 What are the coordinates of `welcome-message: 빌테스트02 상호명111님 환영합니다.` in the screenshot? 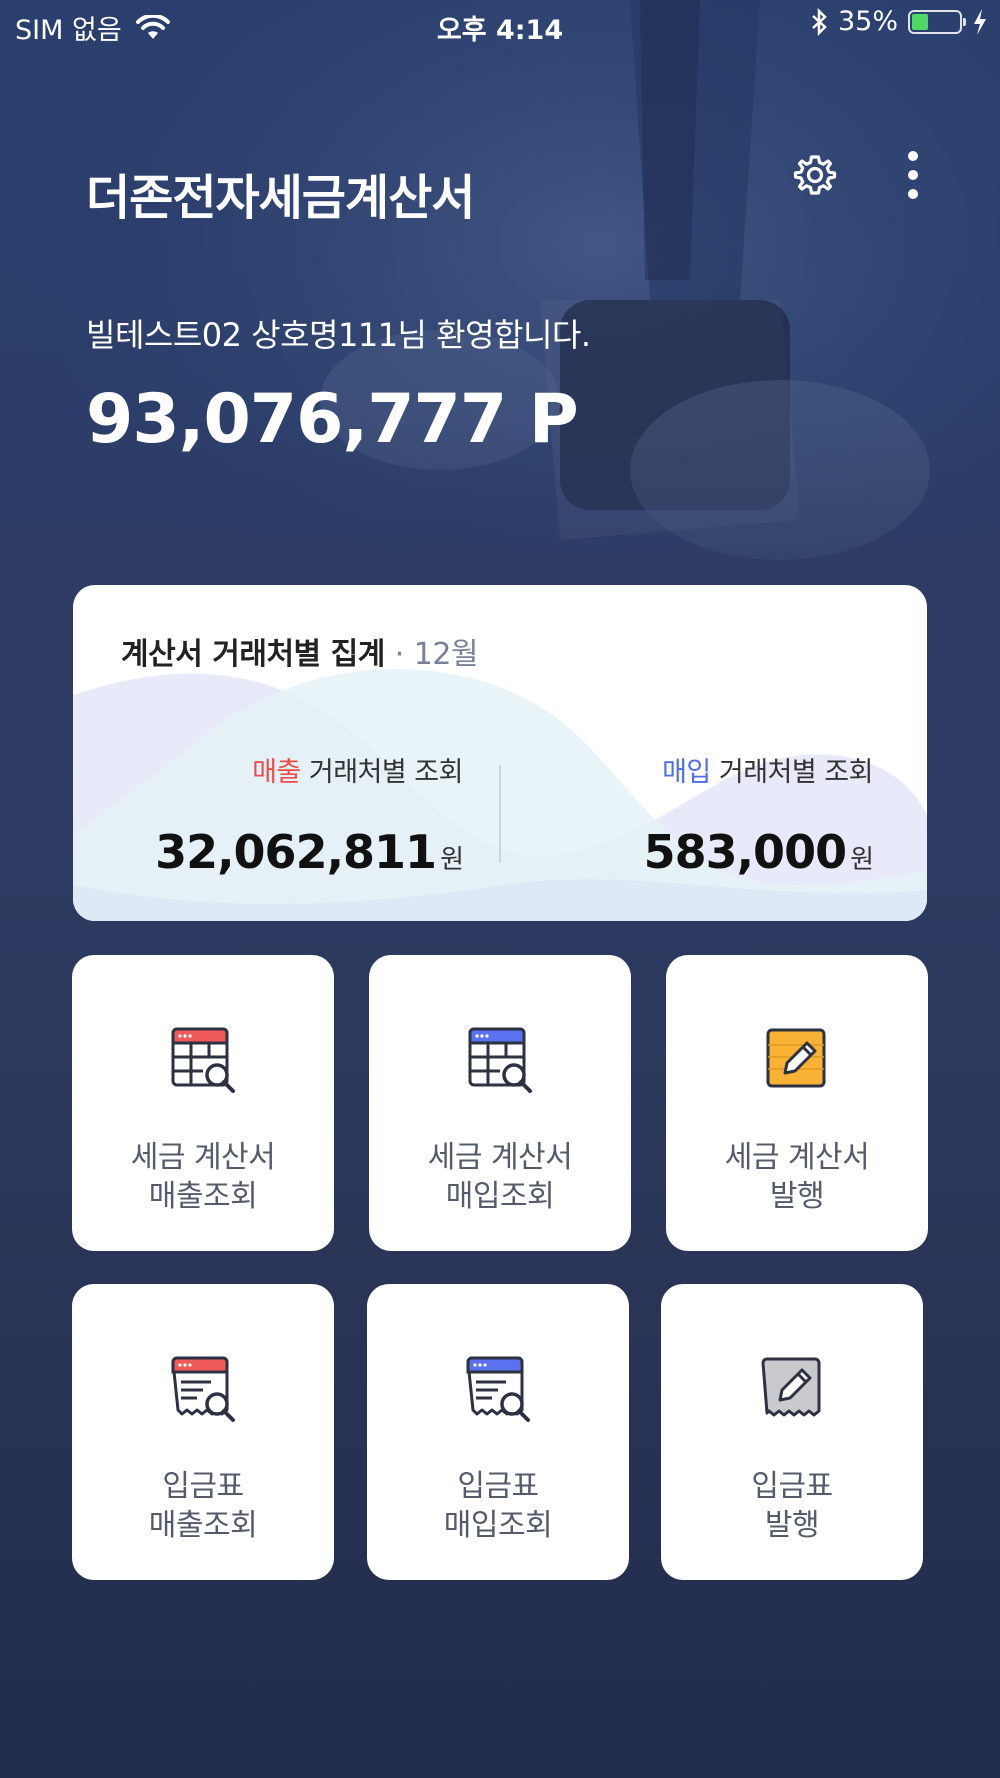 It's located at (338, 335).